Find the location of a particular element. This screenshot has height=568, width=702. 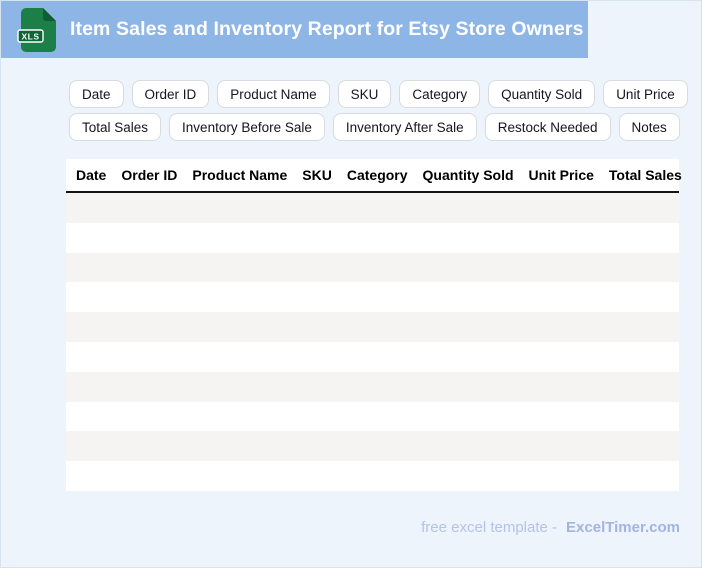

chip-unit-price: Unit Price is located at coordinates (645, 94).